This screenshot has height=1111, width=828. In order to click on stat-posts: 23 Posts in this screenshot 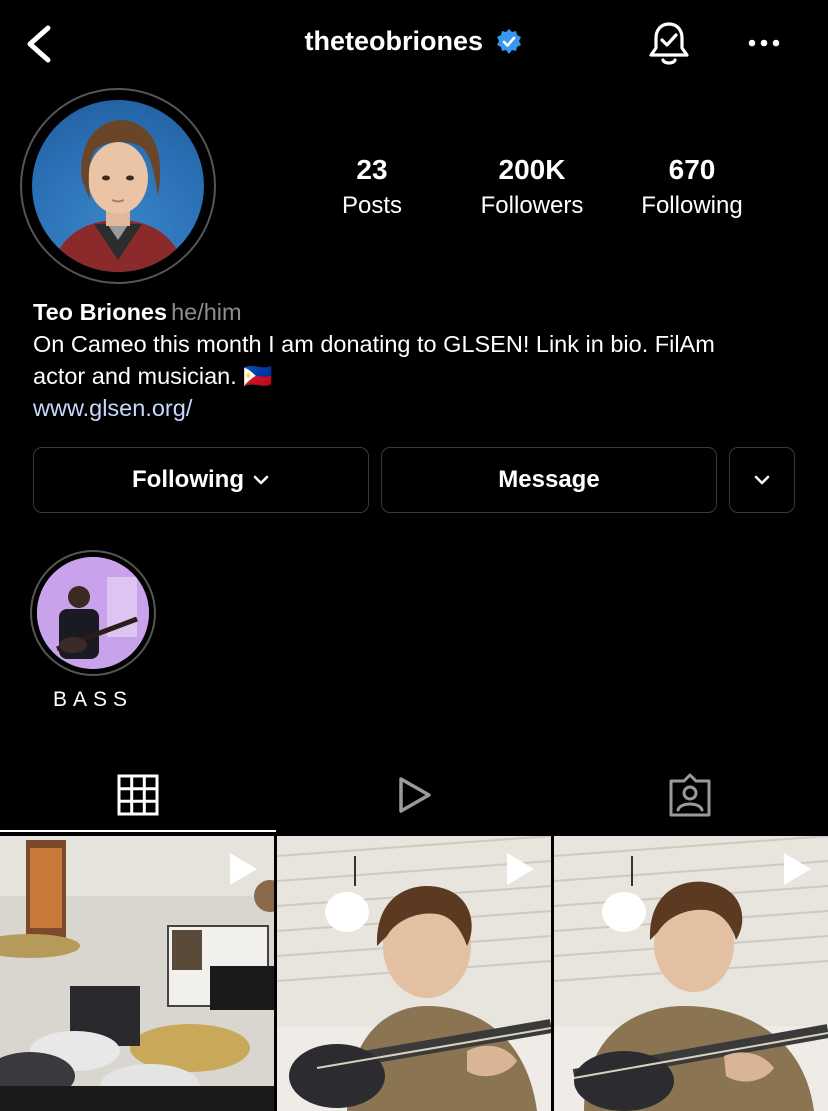, I will do `click(372, 187)`.